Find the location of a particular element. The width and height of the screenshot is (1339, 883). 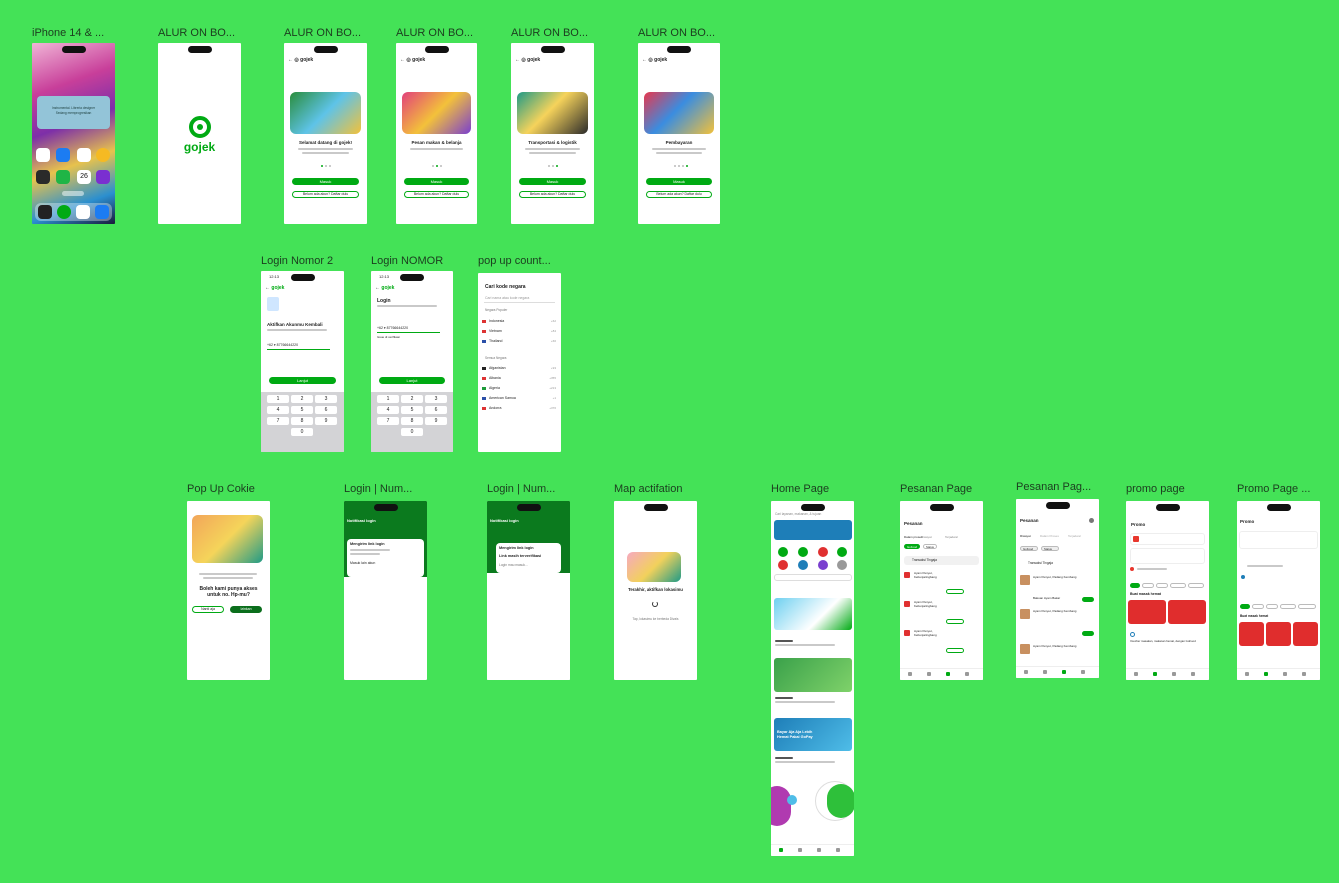

numeric-keypad: 123 456 789 0 is located at coordinates (412, 422).